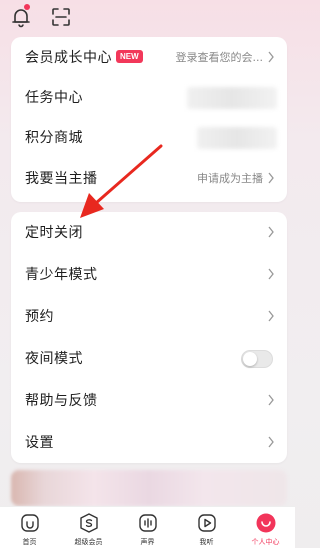 This screenshot has height=548, width=320. I want to click on scan-icon, so click(61, 17).